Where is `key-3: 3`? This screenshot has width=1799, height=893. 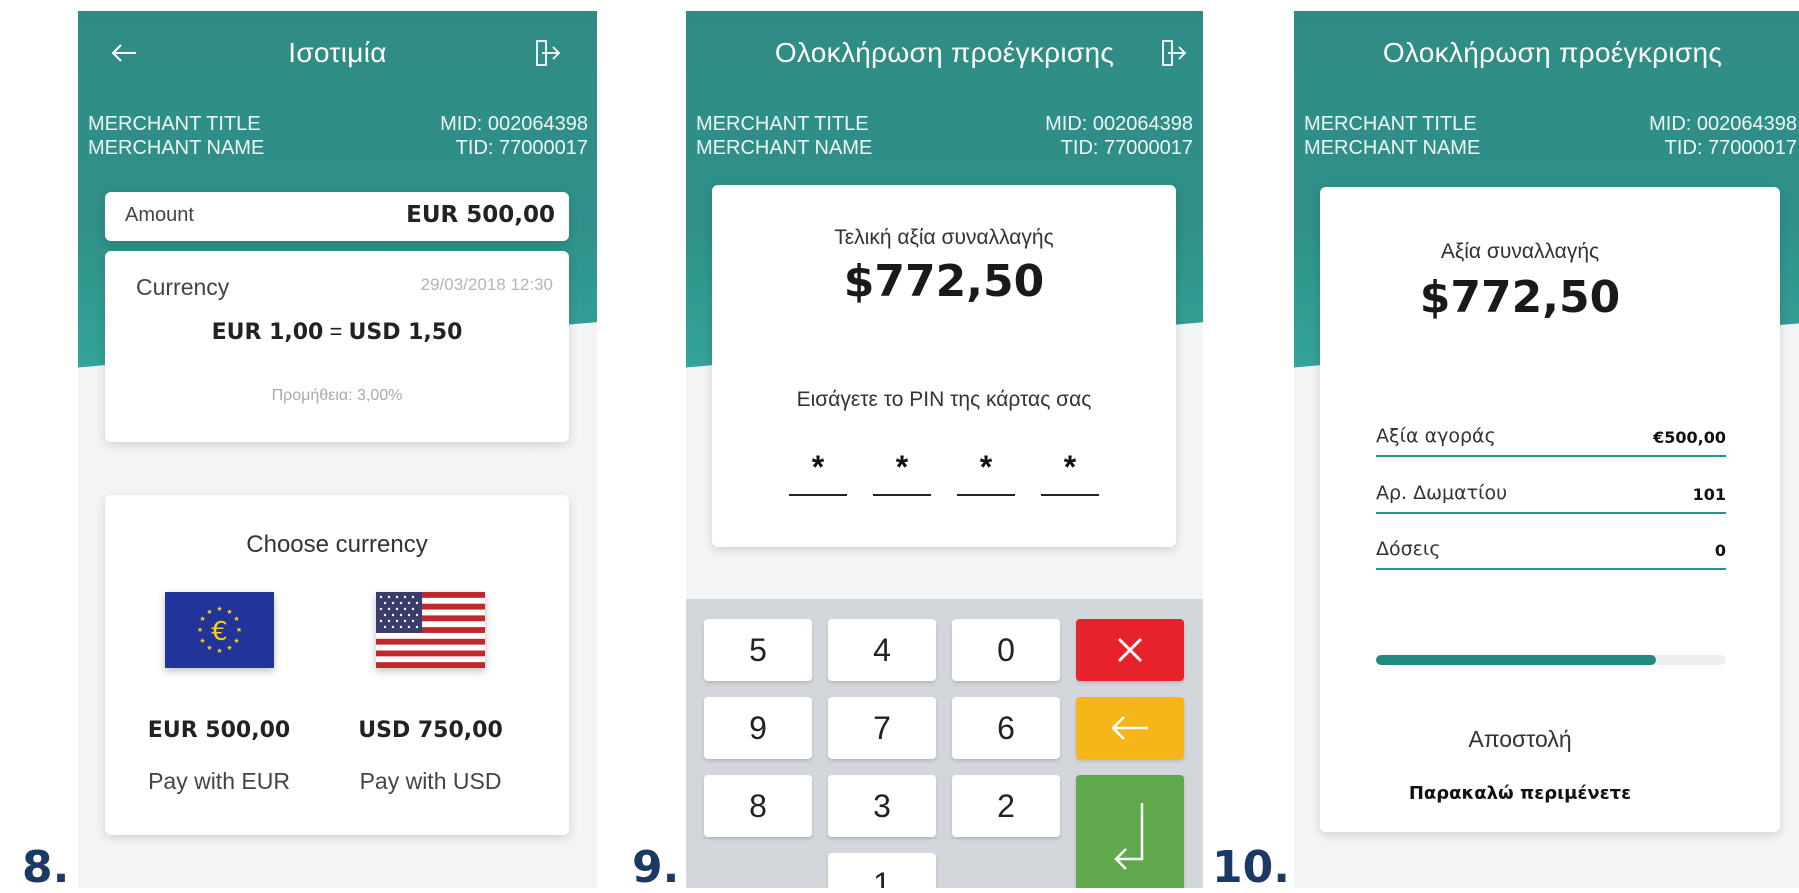
key-3: 3 is located at coordinates (882, 806).